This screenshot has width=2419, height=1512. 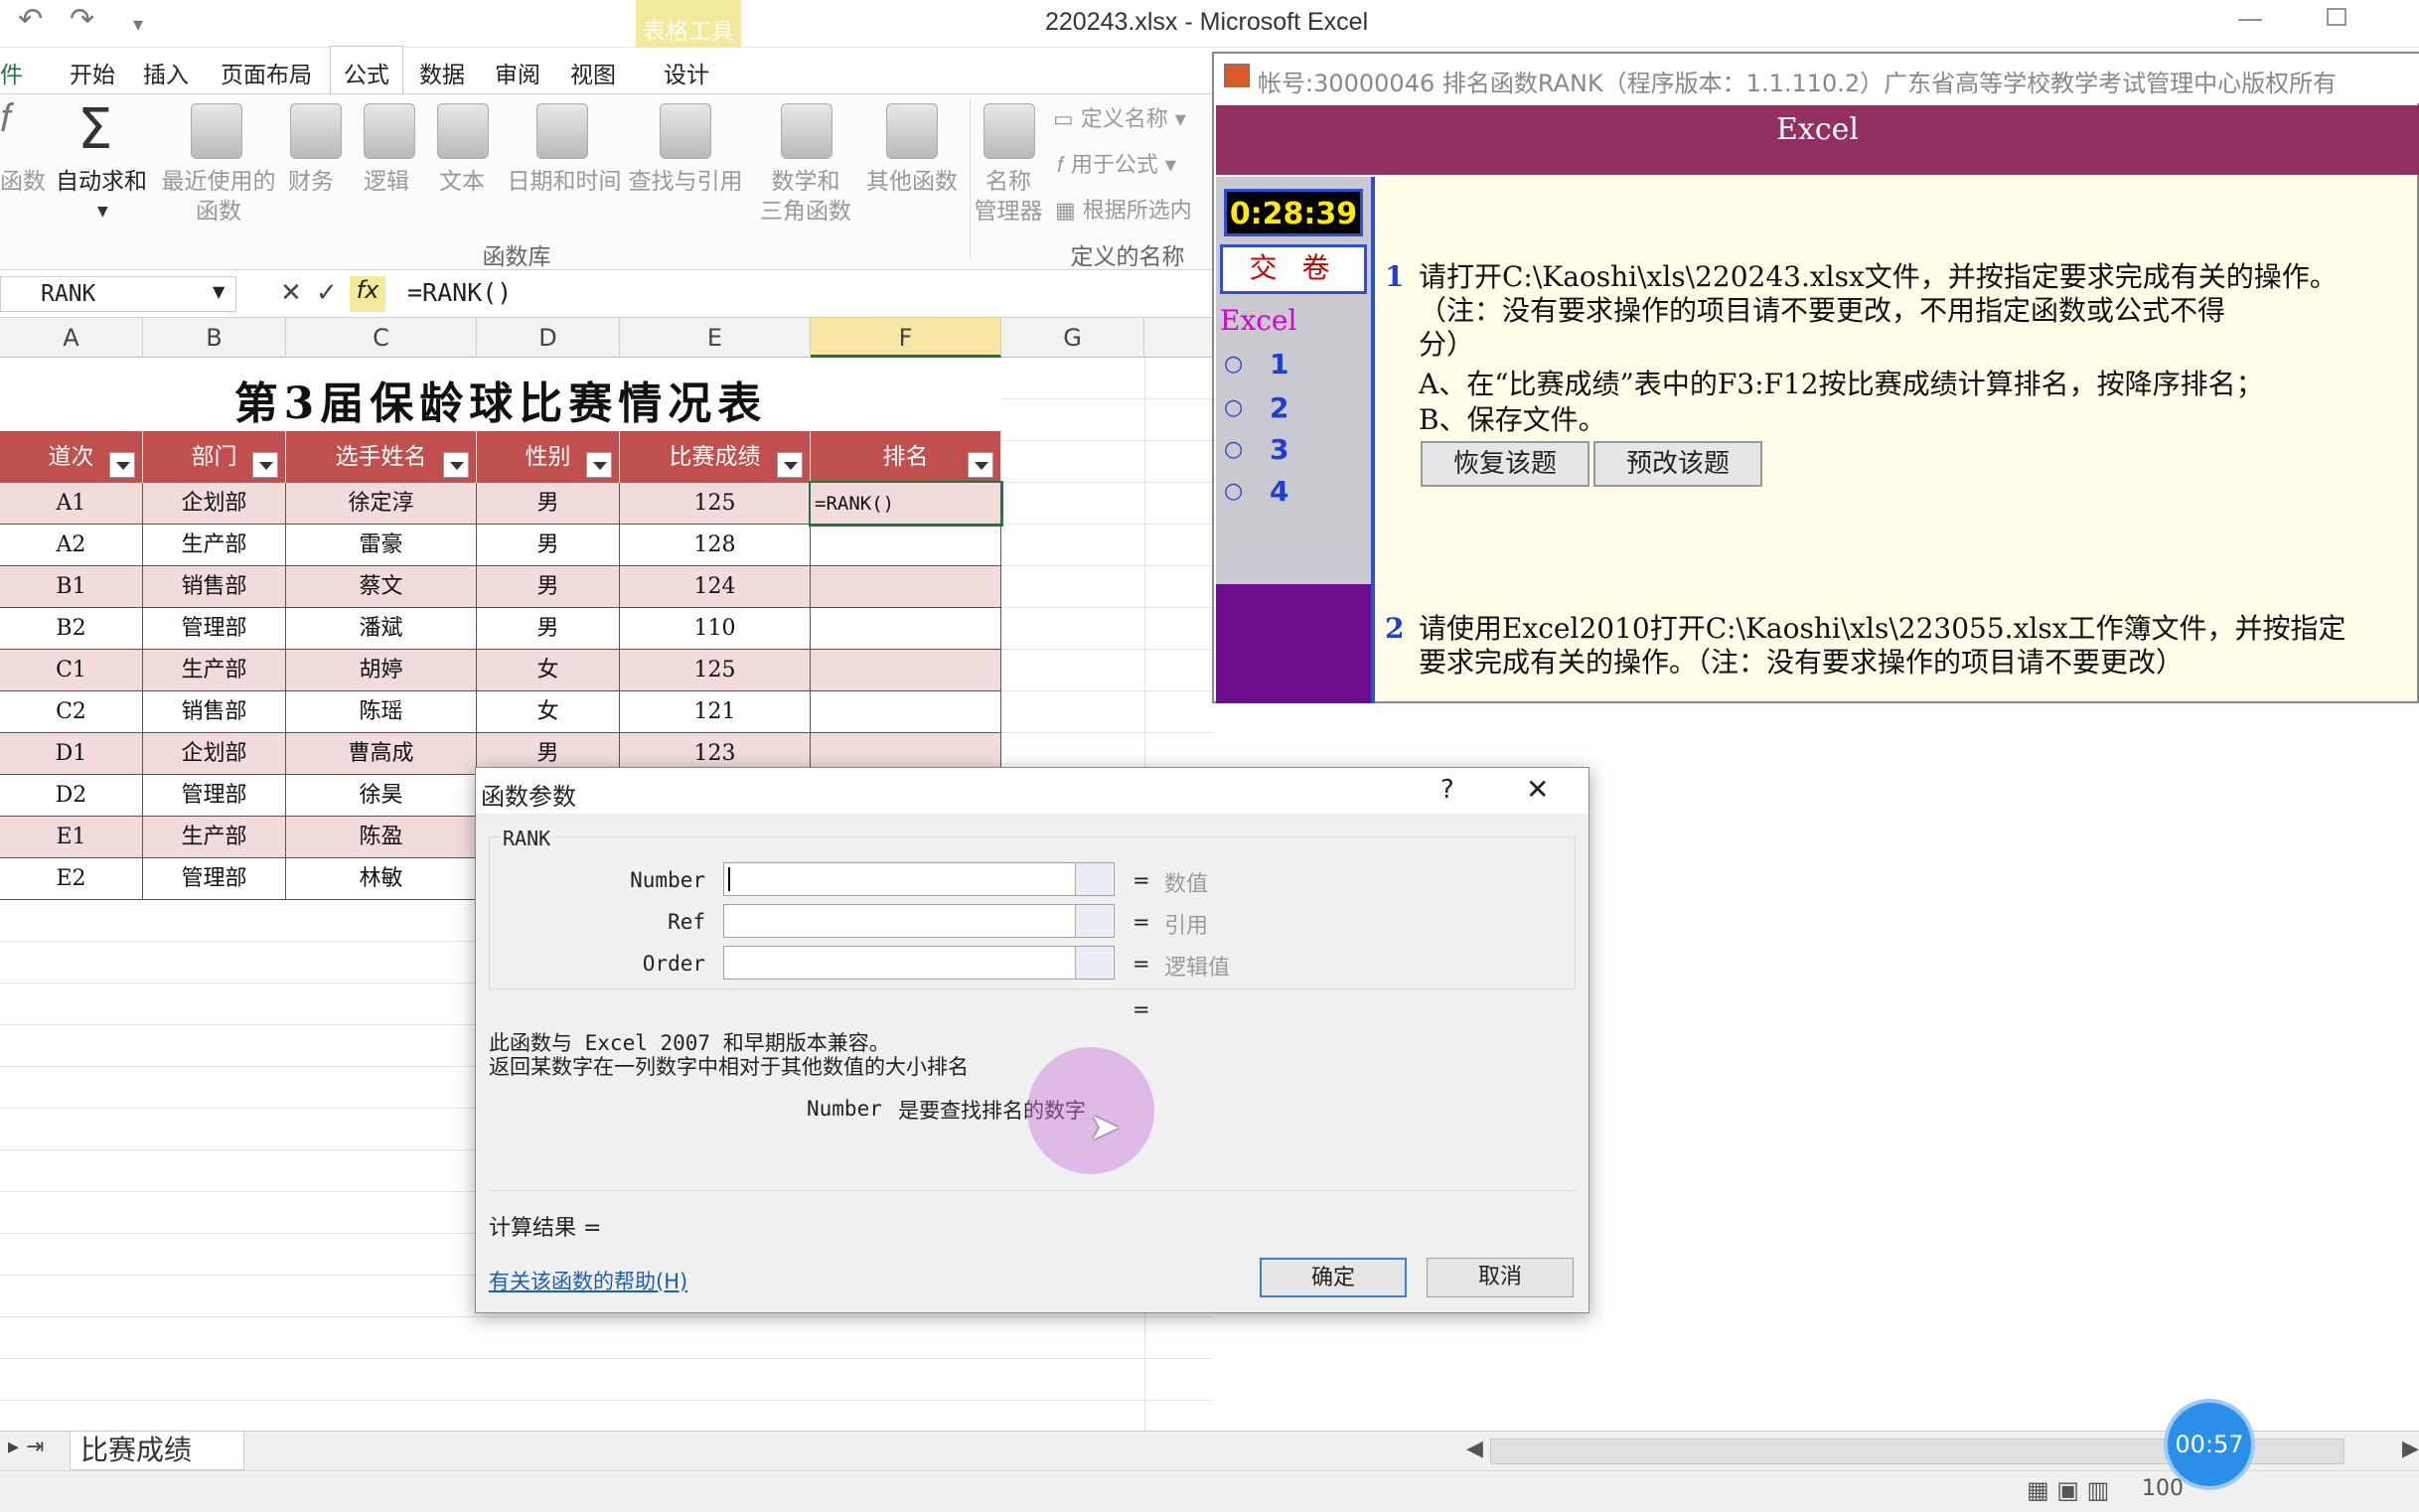 What do you see at coordinates (906, 338) in the screenshot?
I see `col-header-f: F` at bounding box center [906, 338].